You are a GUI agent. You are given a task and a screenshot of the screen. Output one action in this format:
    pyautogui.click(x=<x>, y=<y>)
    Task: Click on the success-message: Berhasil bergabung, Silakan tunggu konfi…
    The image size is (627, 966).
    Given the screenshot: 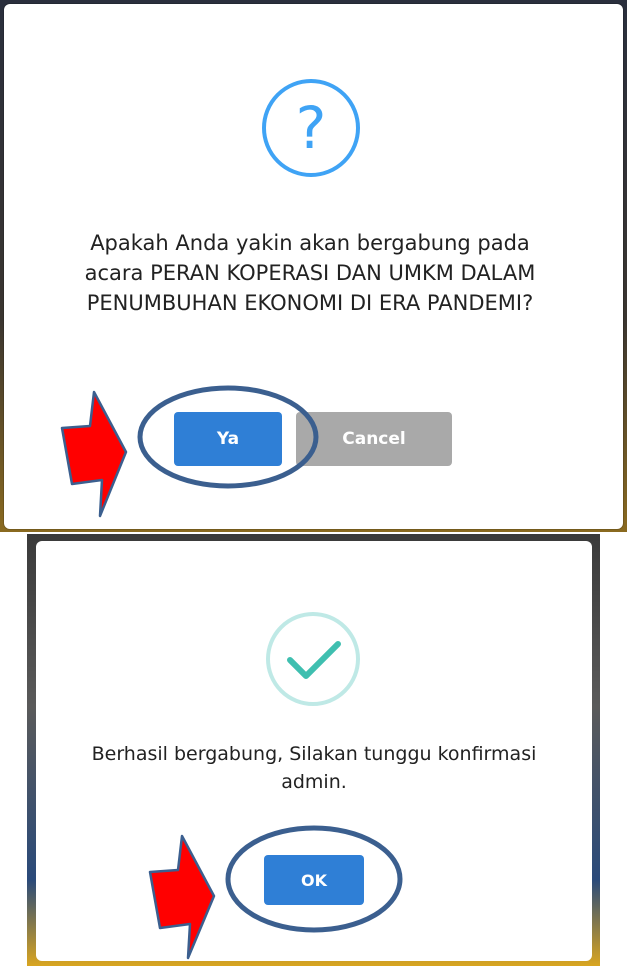 What is the action you would take?
    pyautogui.click(x=314, y=768)
    